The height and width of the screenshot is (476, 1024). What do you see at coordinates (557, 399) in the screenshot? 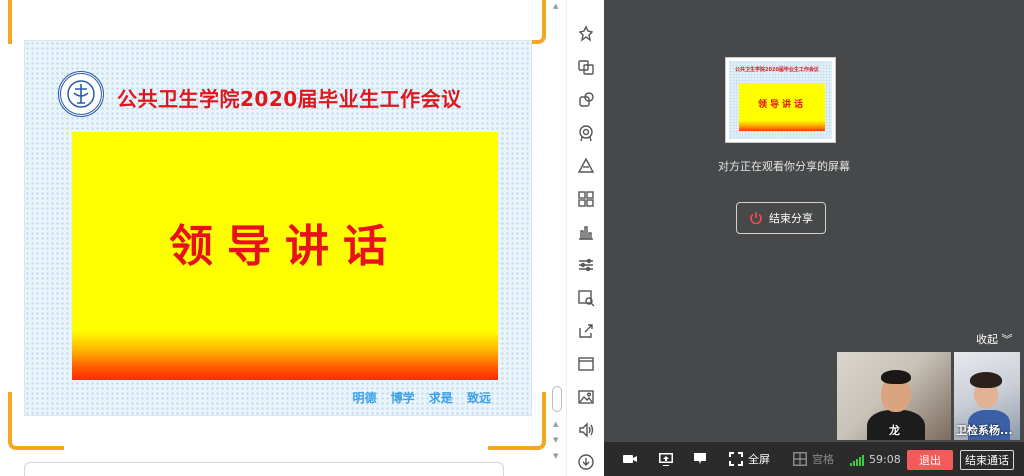
I see `scrollbar-thumb` at bounding box center [557, 399].